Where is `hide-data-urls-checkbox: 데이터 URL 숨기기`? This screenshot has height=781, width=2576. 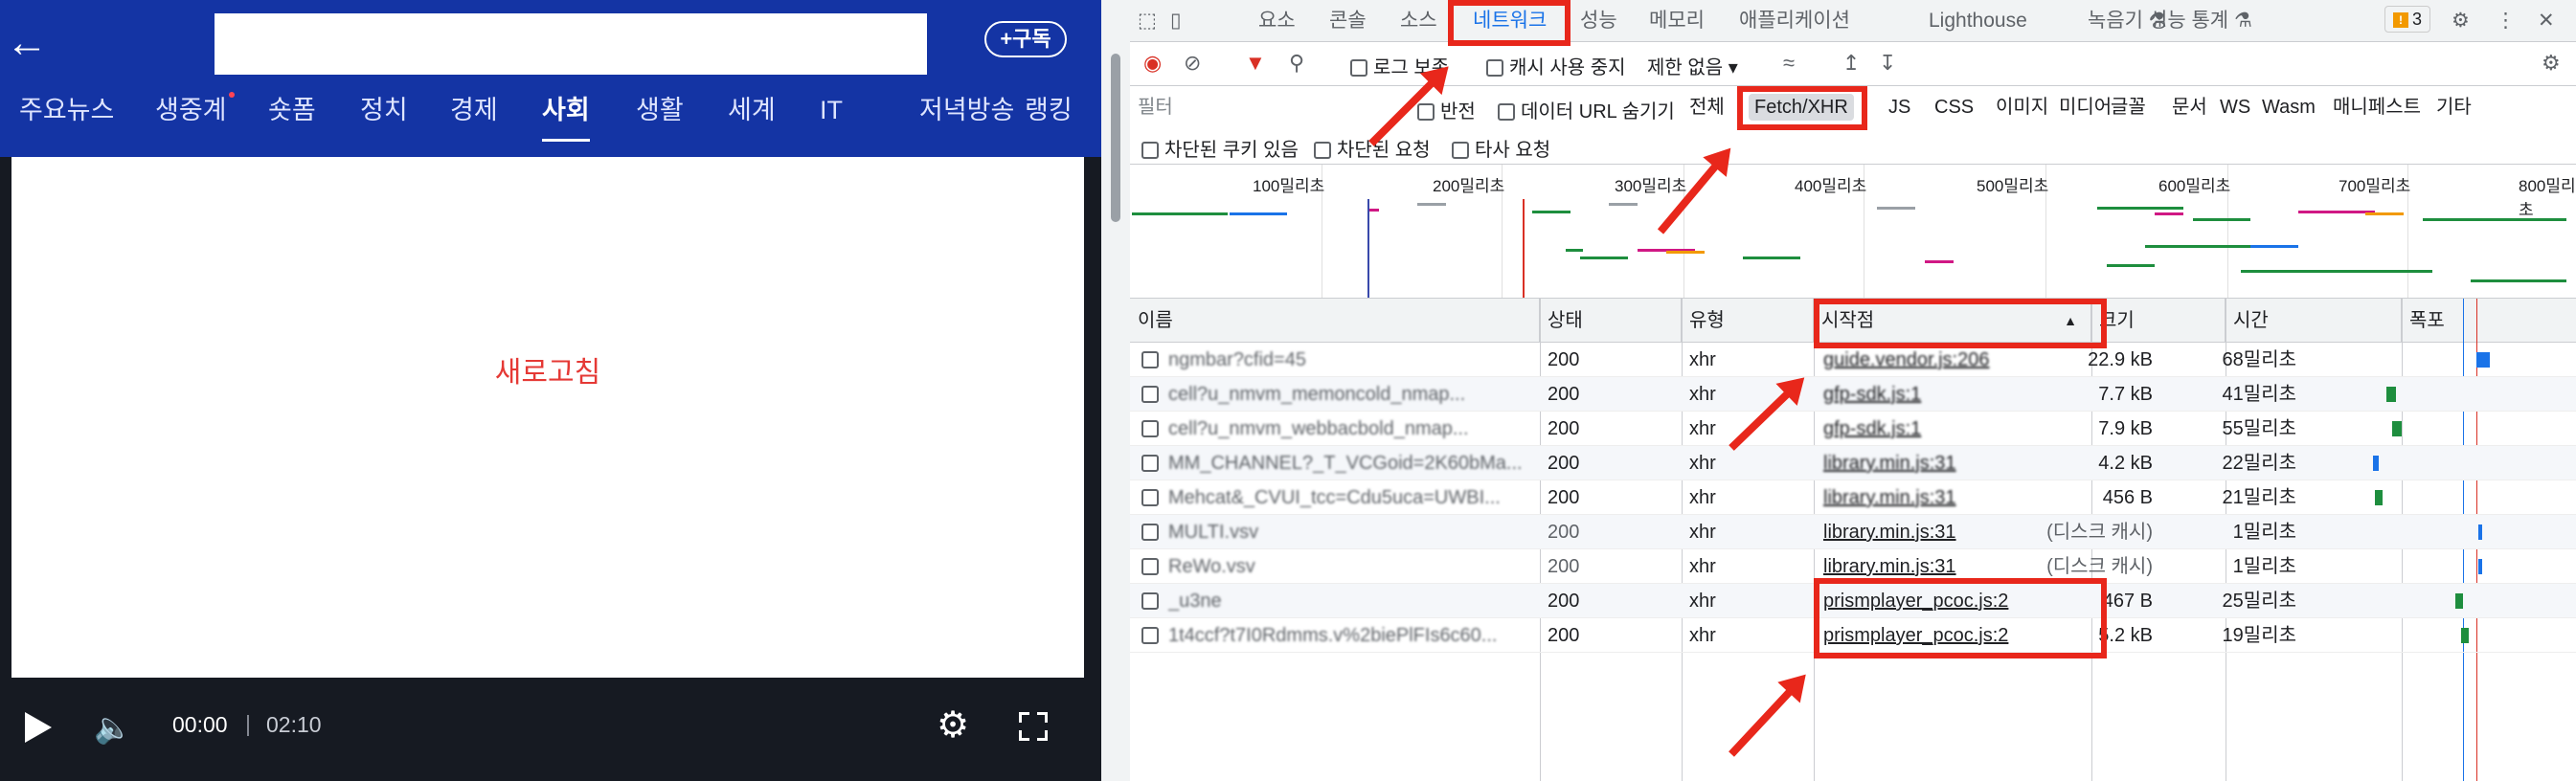 hide-data-urls-checkbox: 데이터 URL 숨기기 is located at coordinates (1586, 109).